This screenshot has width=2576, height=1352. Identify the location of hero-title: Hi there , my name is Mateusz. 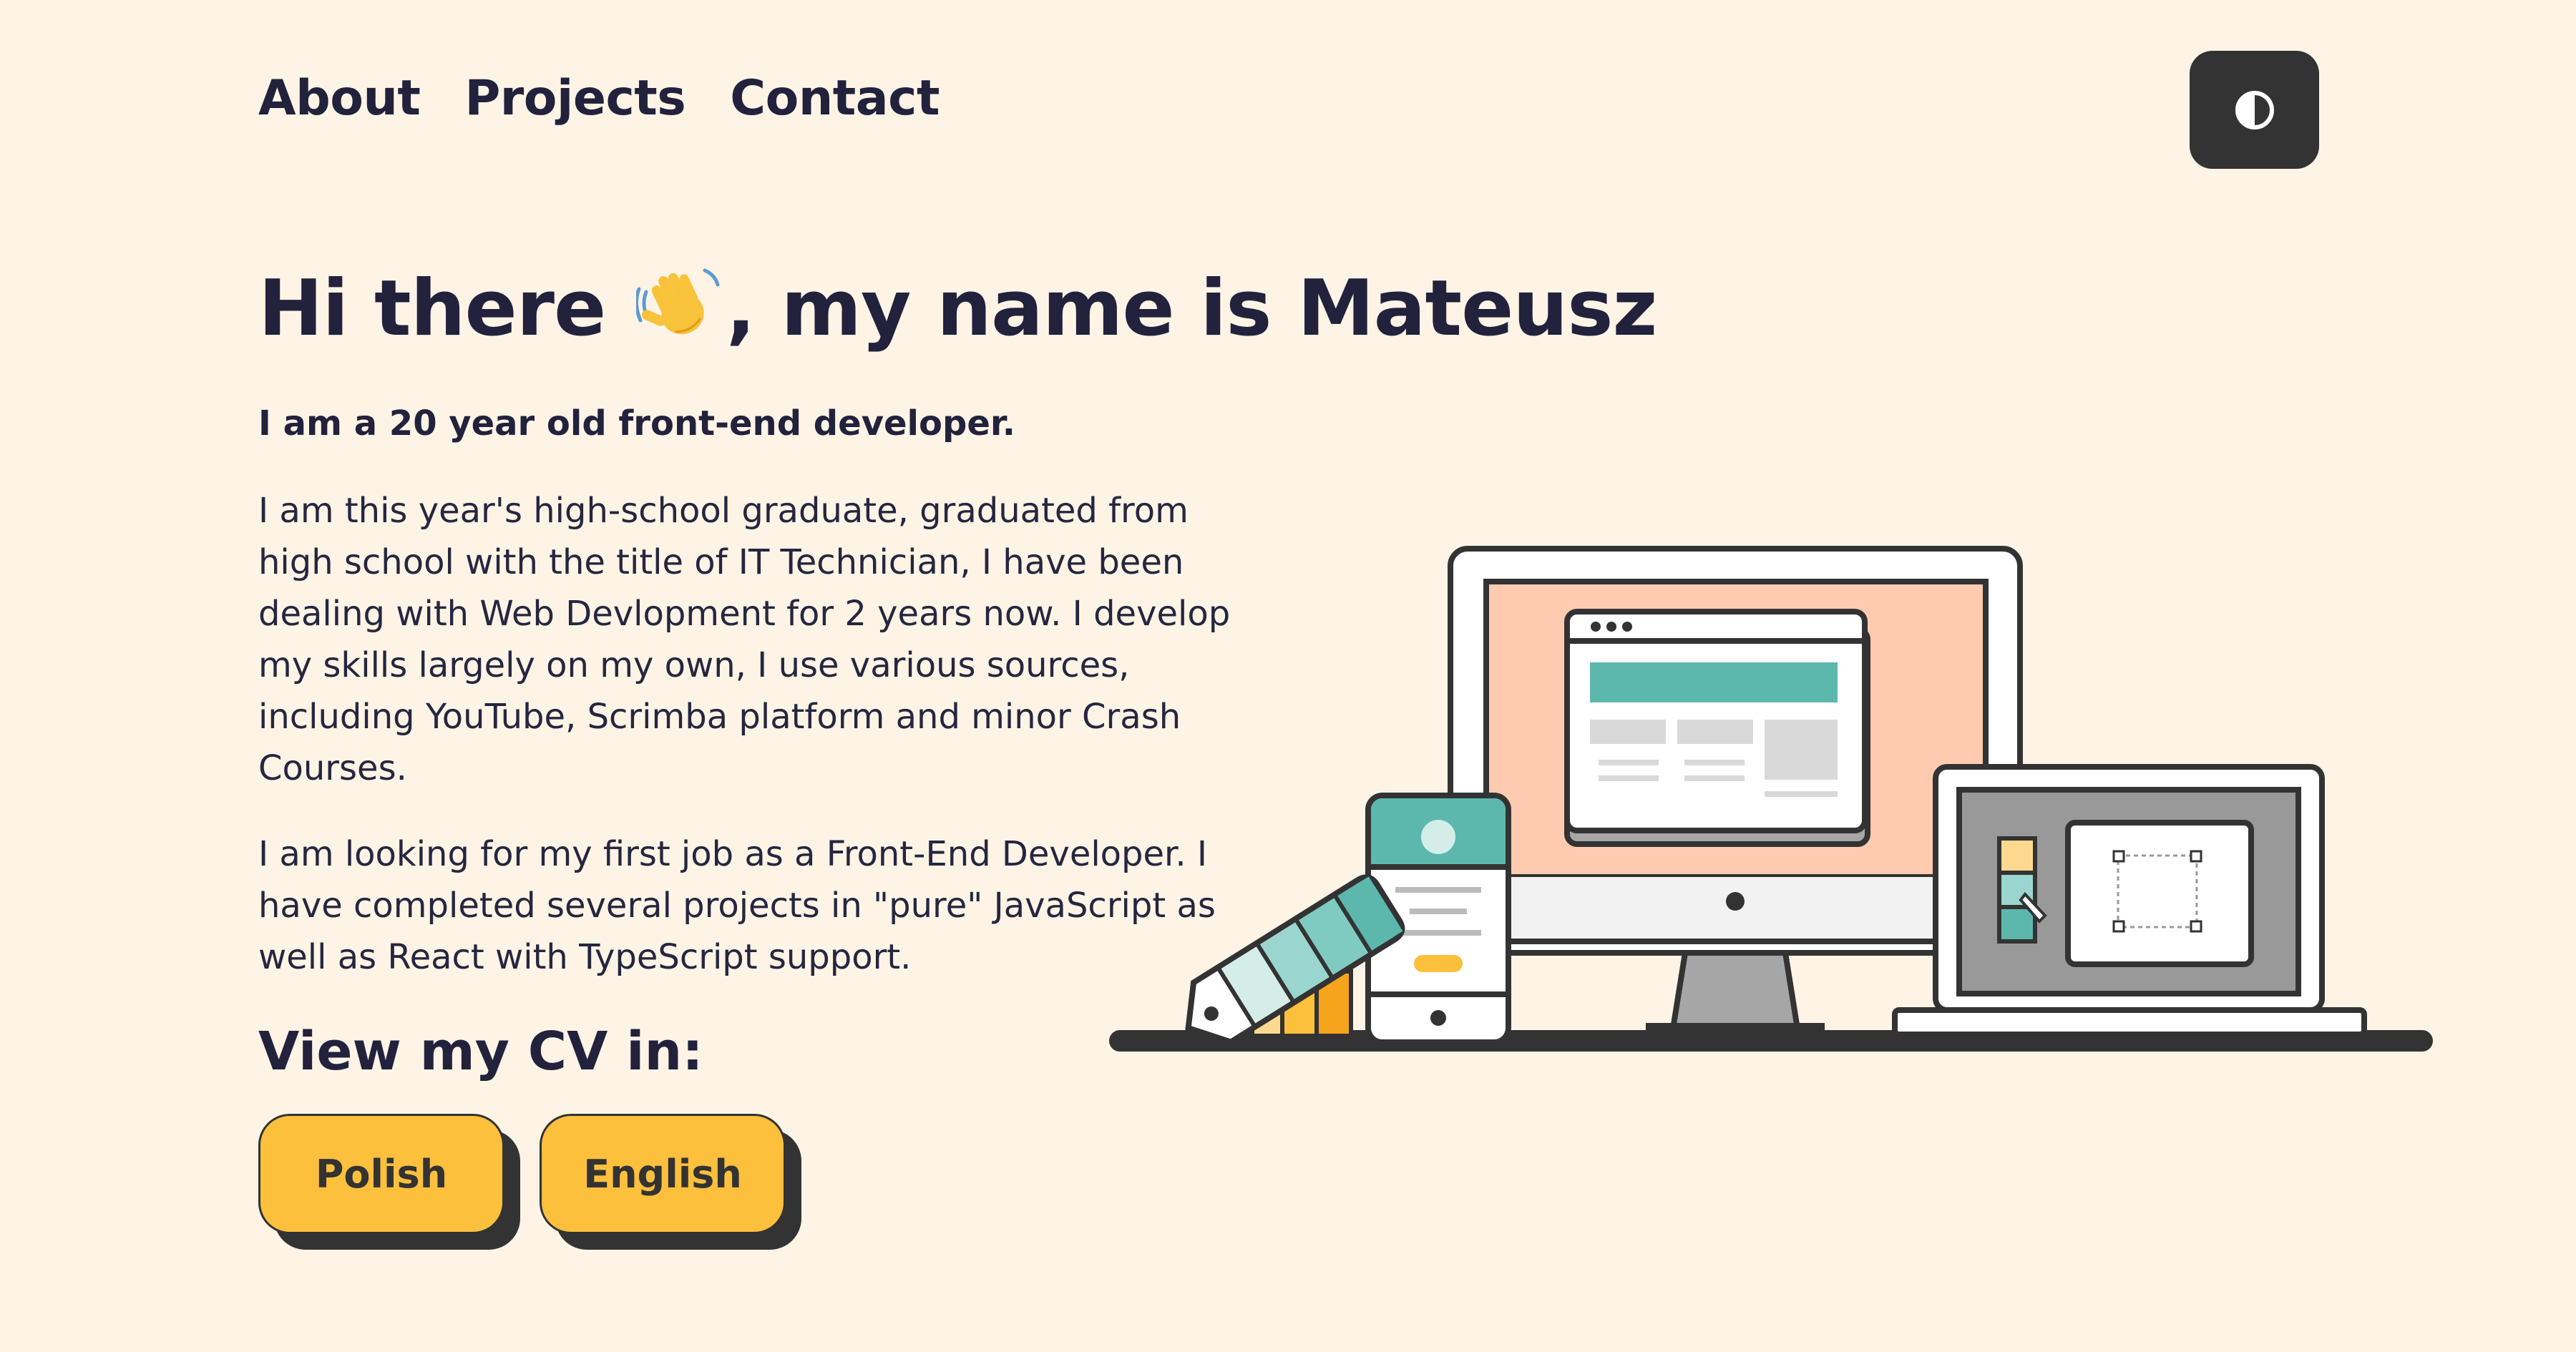
(957, 312).